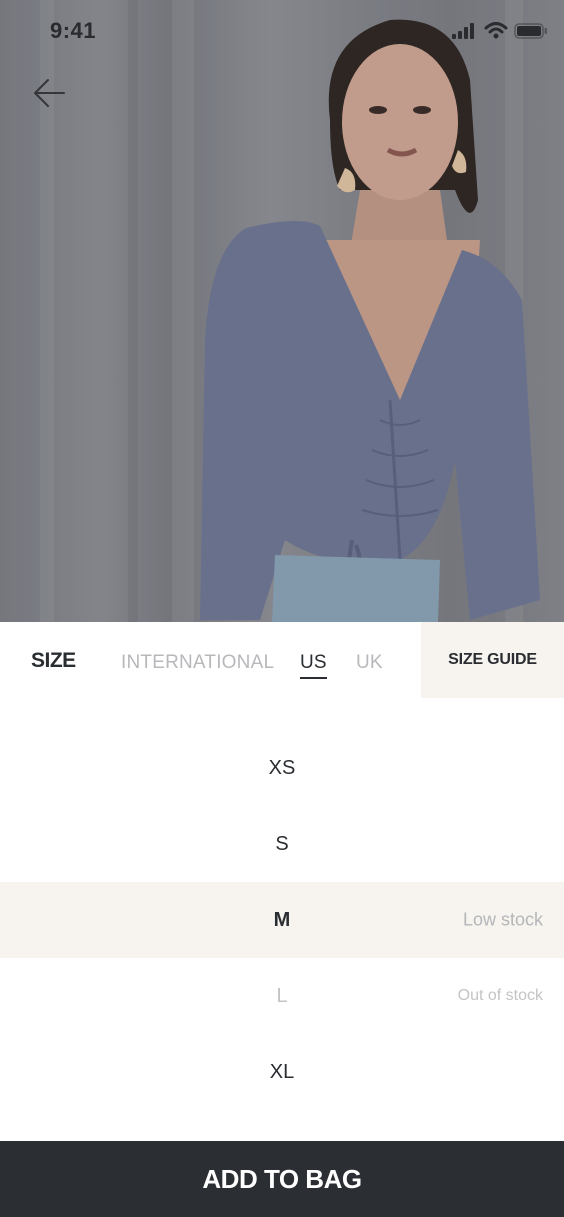  What do you see at coordinates (492, 660) in the screenshot?
I see `size-guide-button: SIZE GUIDE` at bounding box center [492, 660].